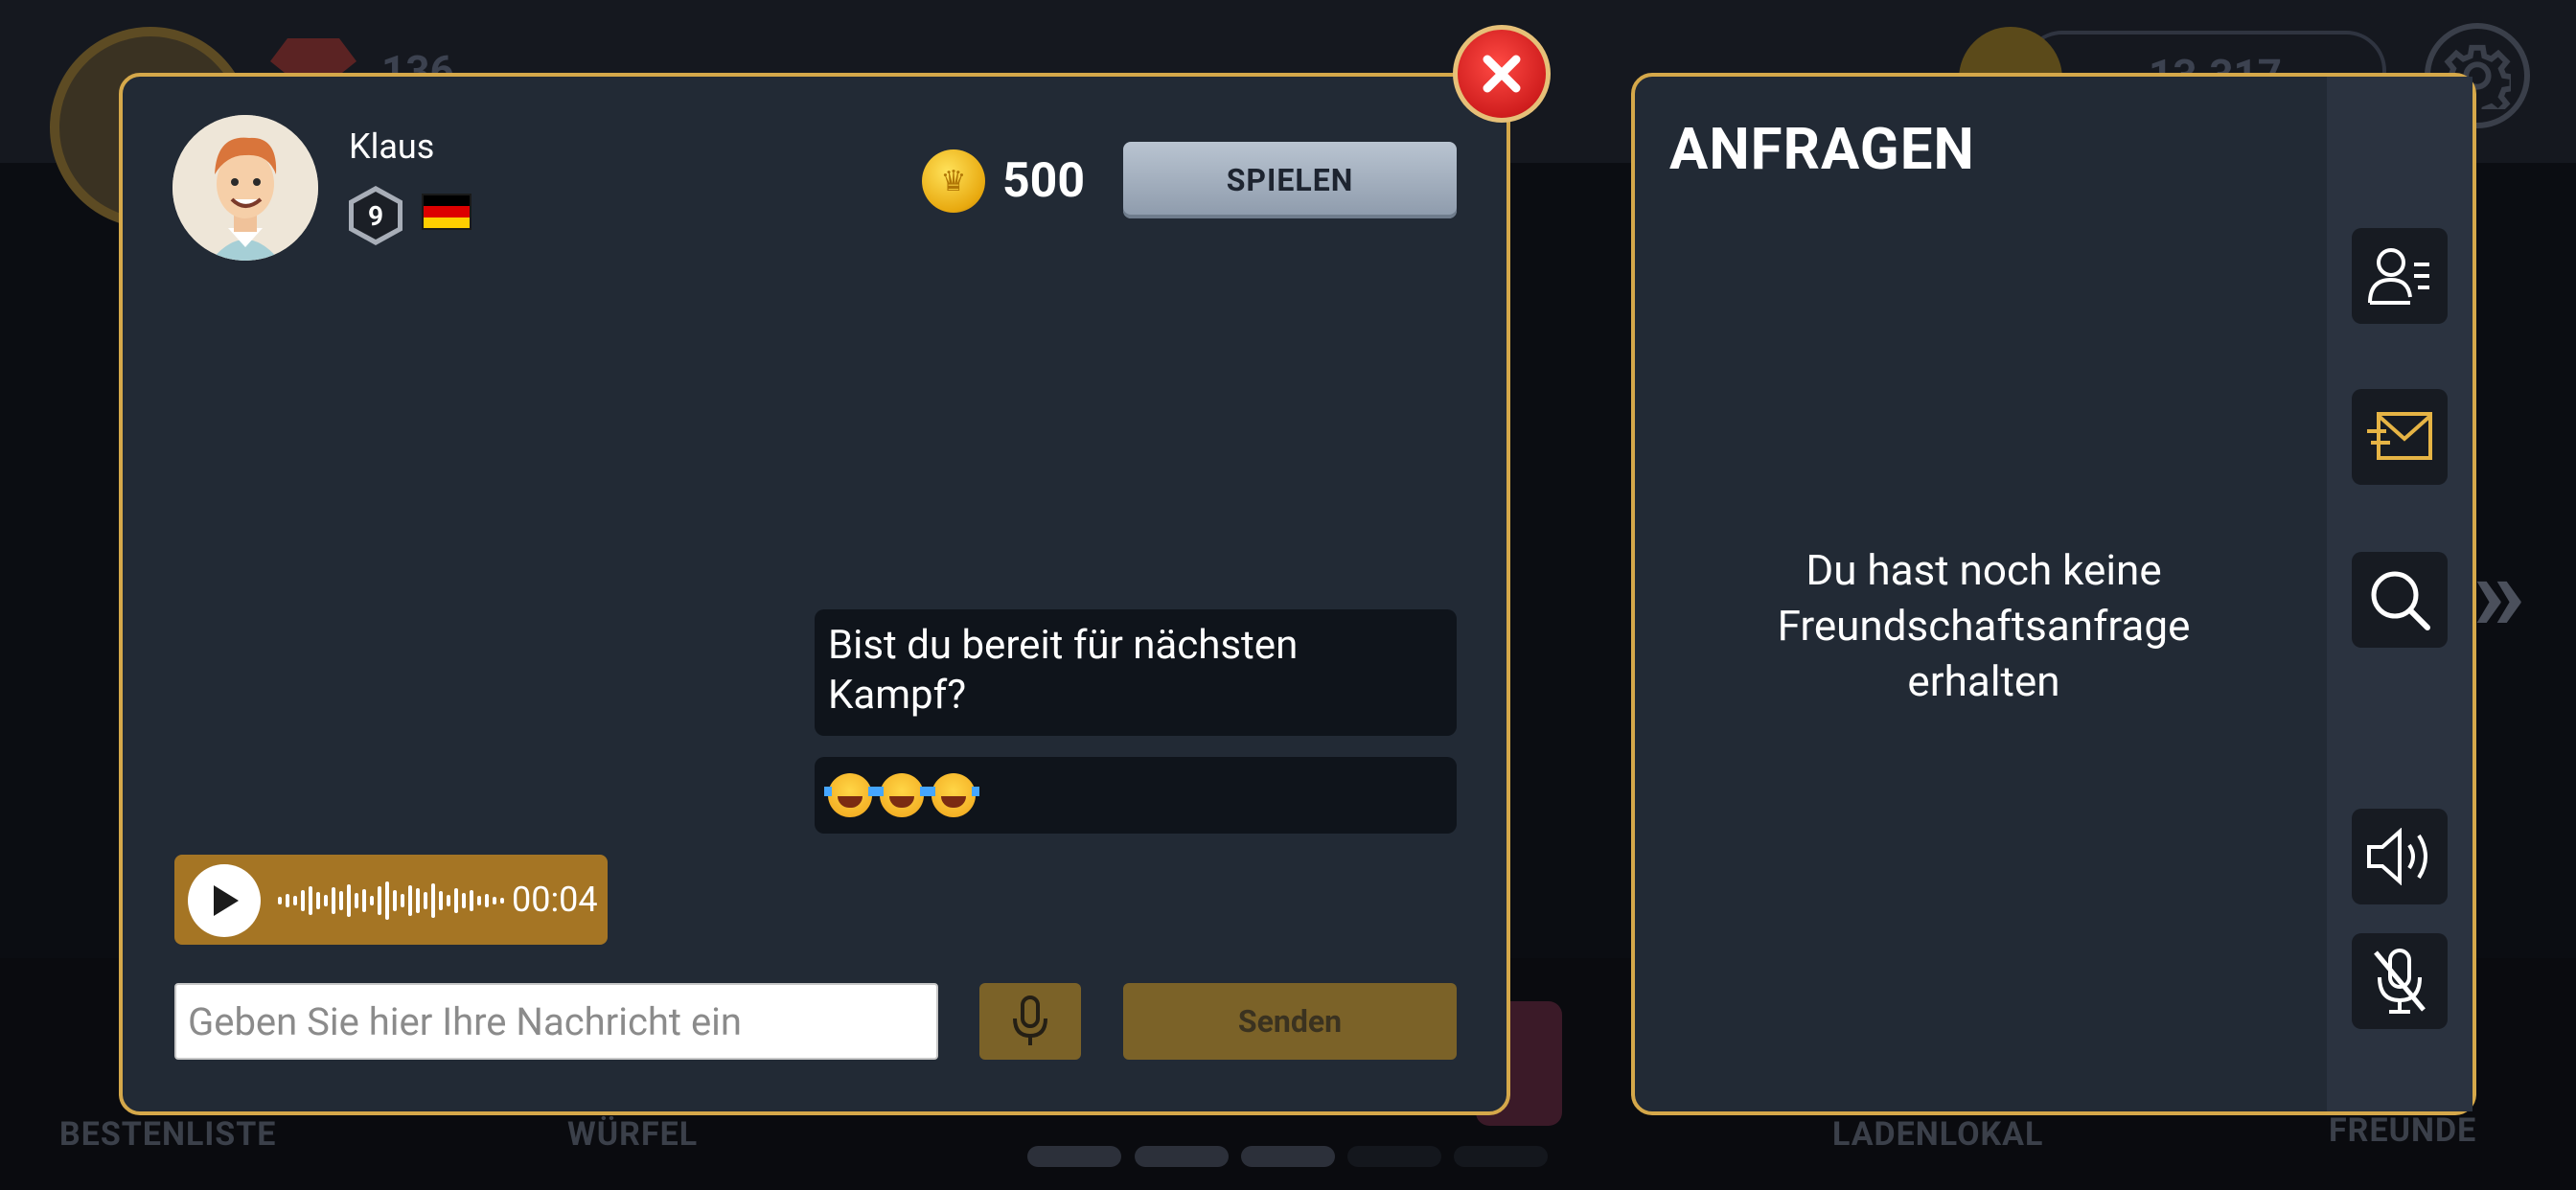 The height and width of the screenshot is (1190, 2576). What do you see at coordinates (167, 1134) in the screenshot?
I see `nav-leaderboard: BESTENLISTE` at bounding box center [167, 1134].